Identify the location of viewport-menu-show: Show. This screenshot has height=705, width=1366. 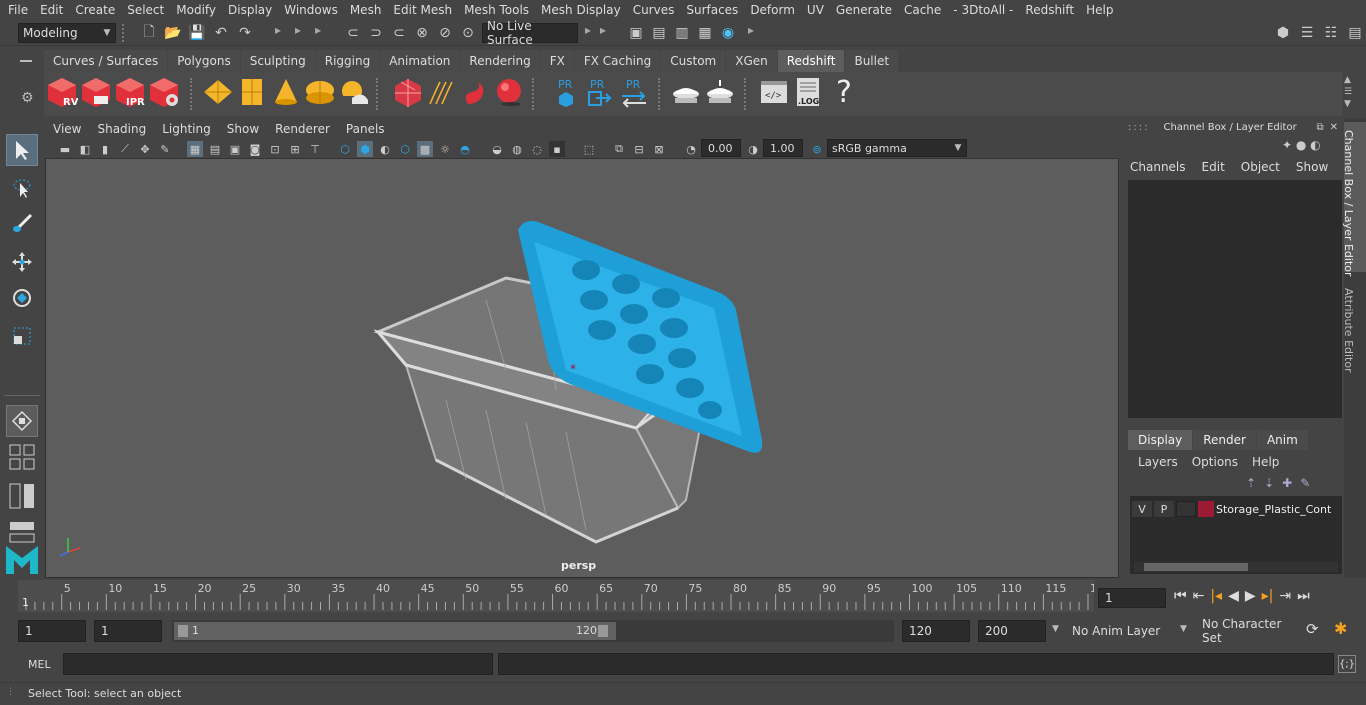
(243, 129).